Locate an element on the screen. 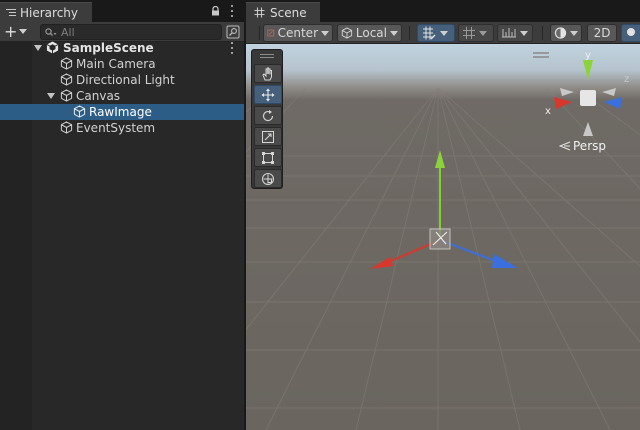 Image resolution: width=640 pixels, height=430 pixels. ruler-icon is located at coordinates (509, 33).